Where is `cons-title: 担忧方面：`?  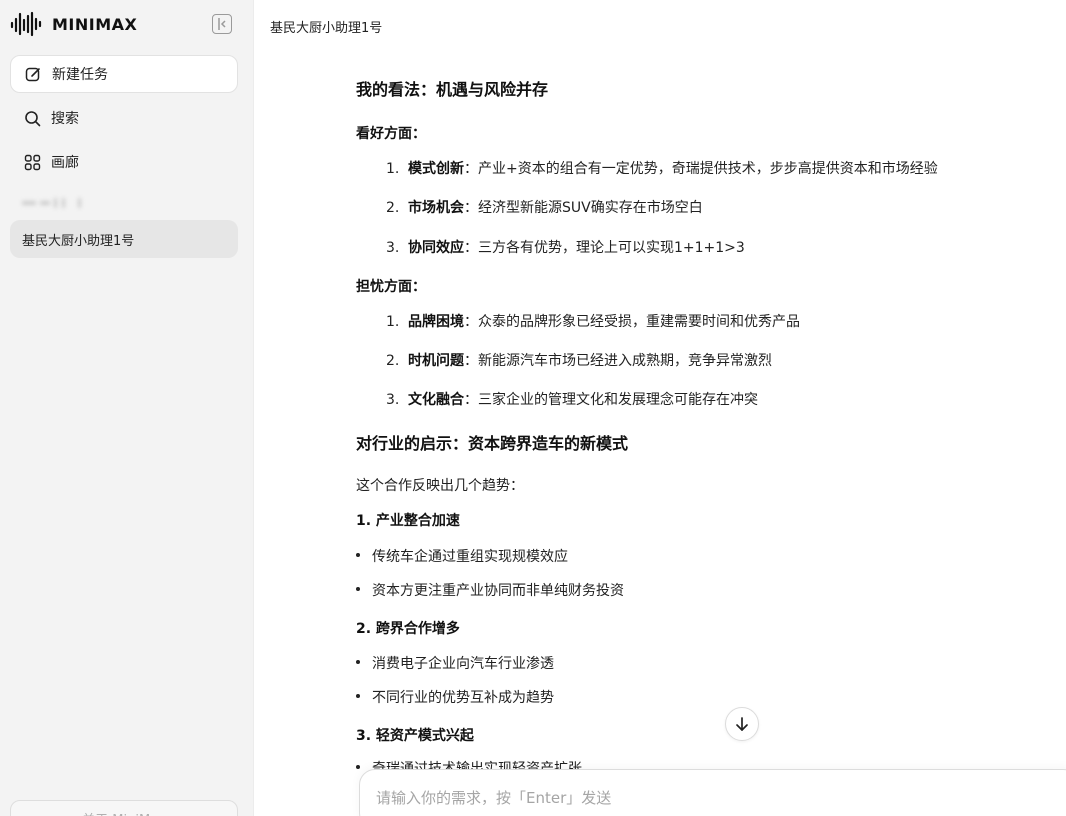
cons-title: 担忧方面： is located at coordinates (391, 287).